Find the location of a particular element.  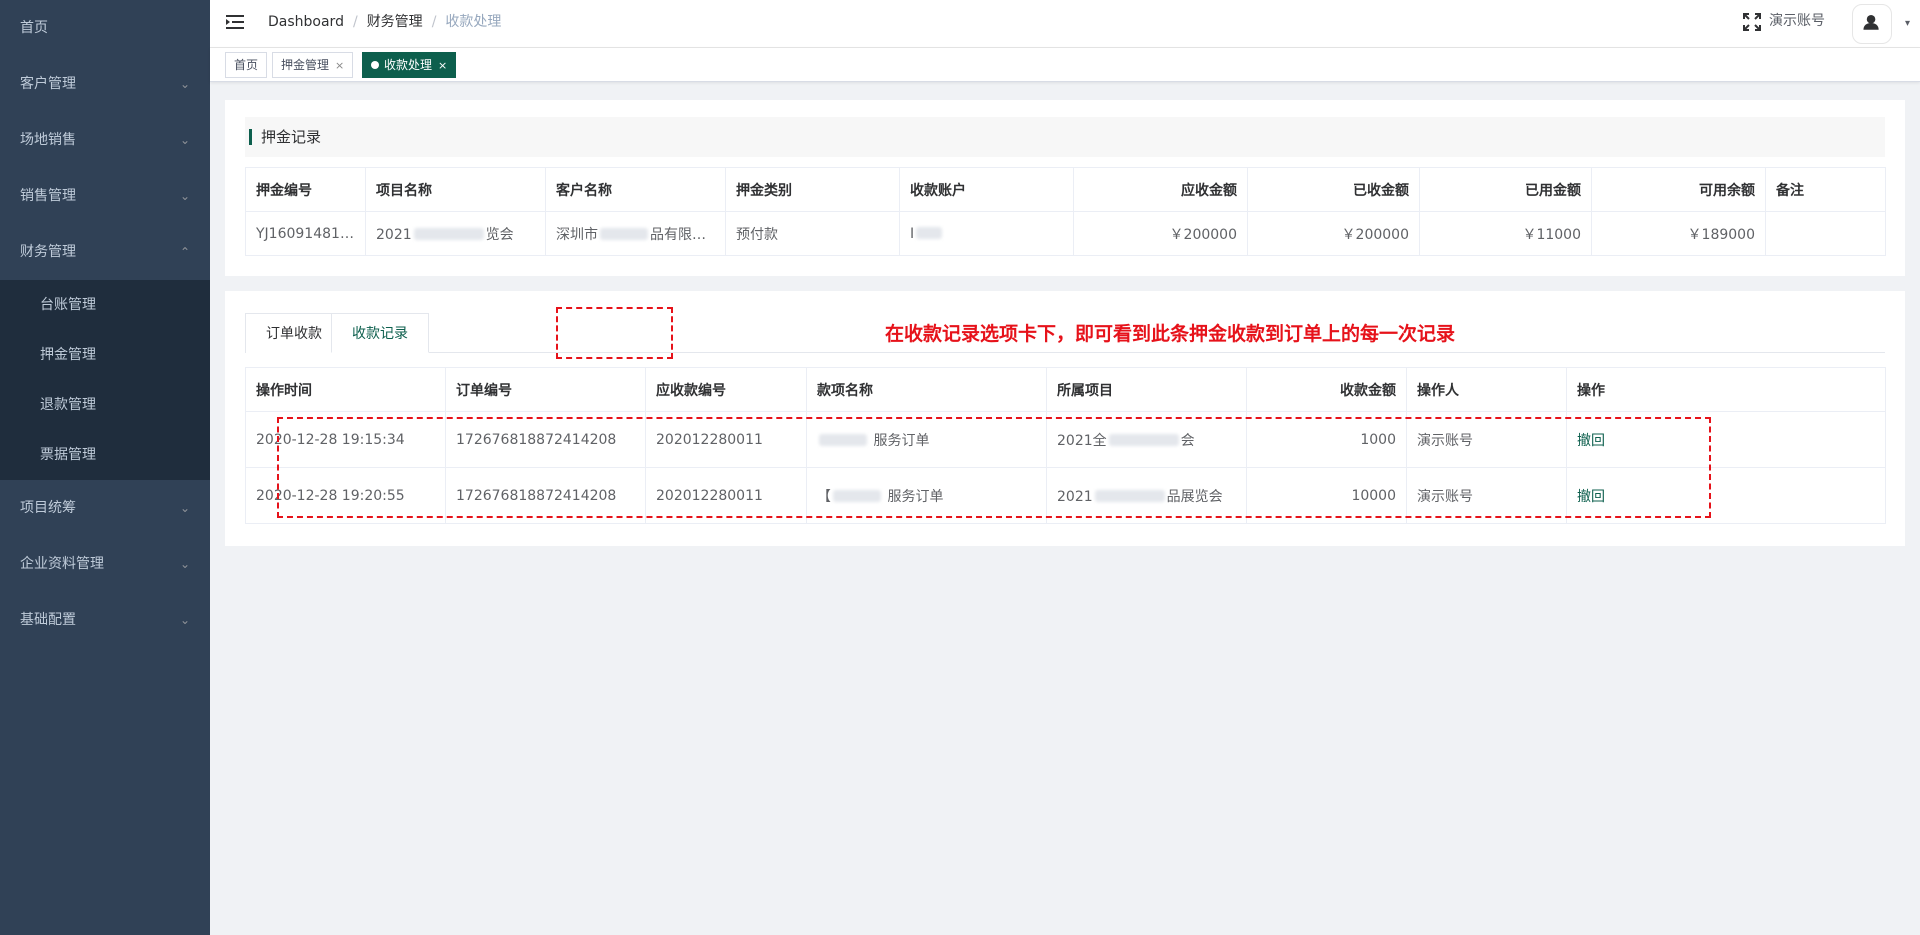

column-header: 可用余额 is located at coordinates (1678, 189).